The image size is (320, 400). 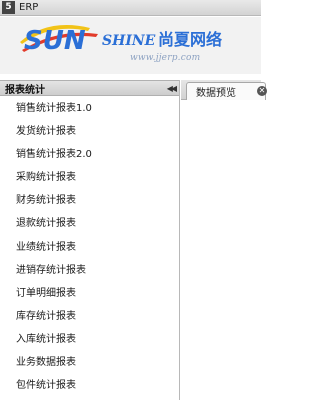 I want to click on app-icon: 5, so click(x=8, y=7).